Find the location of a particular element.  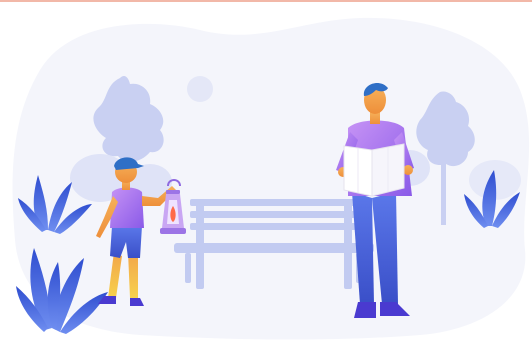

map-icon is located at coordinates (374, 170).